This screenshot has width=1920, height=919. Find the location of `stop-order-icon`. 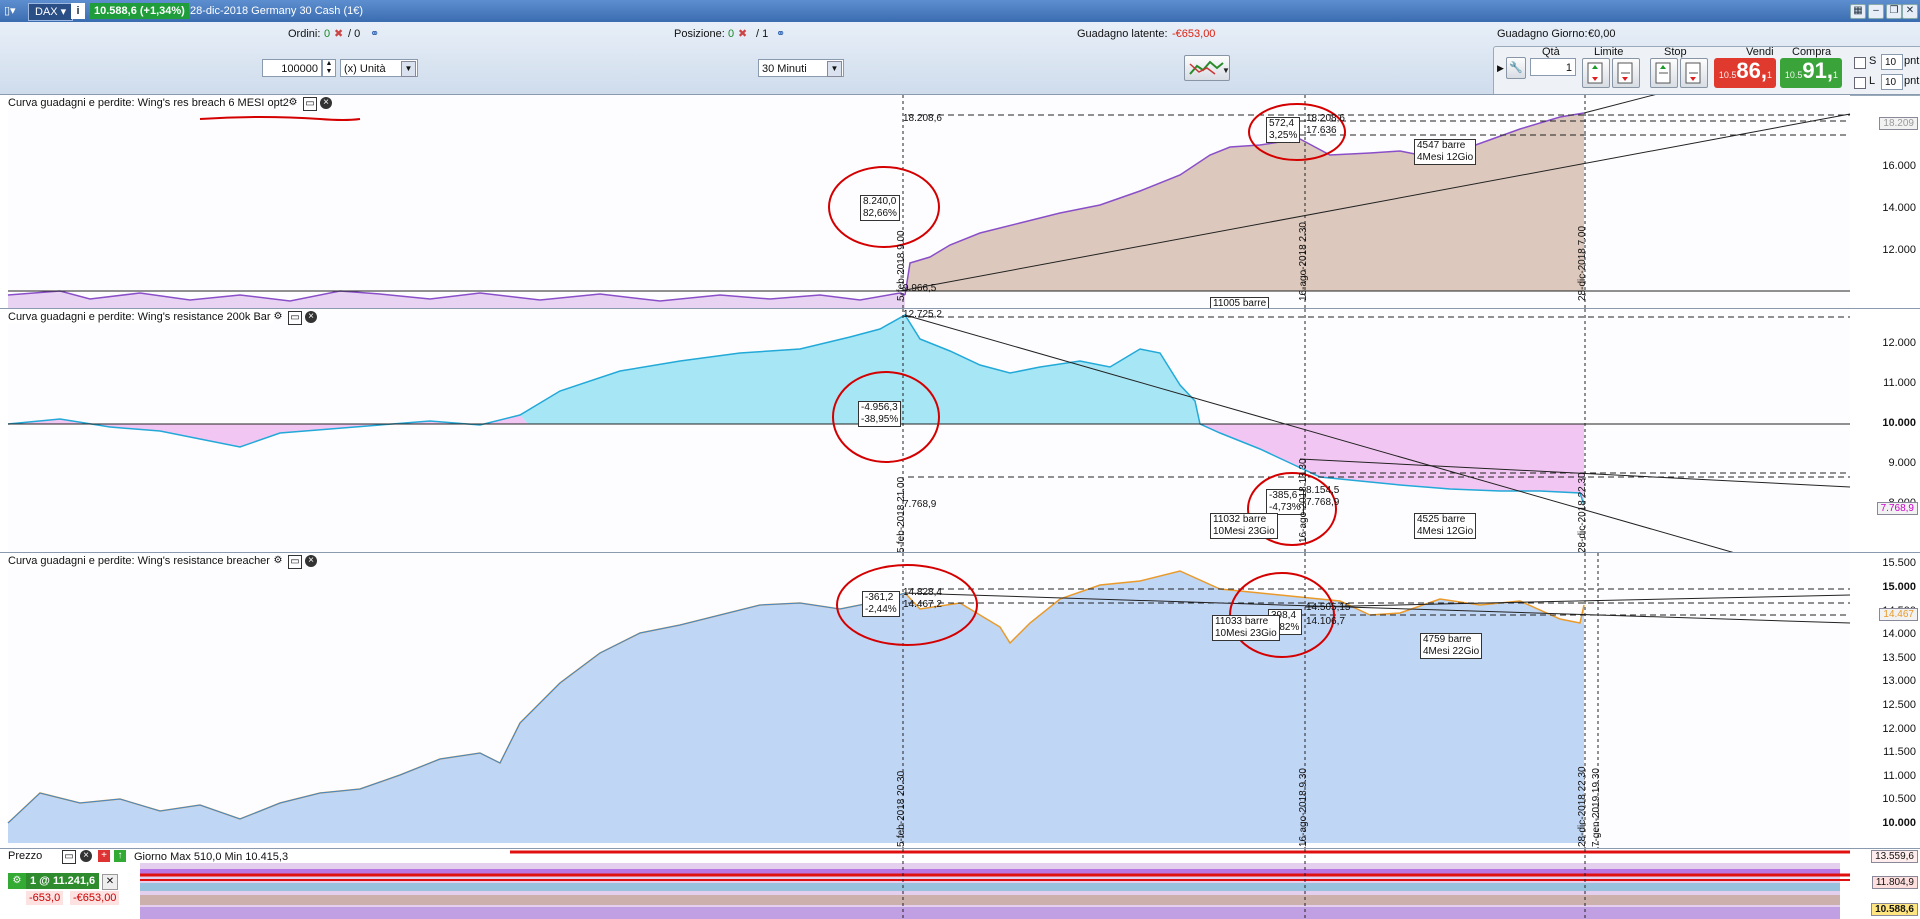

stop-order-icon is located at coordinates (1693, 73).